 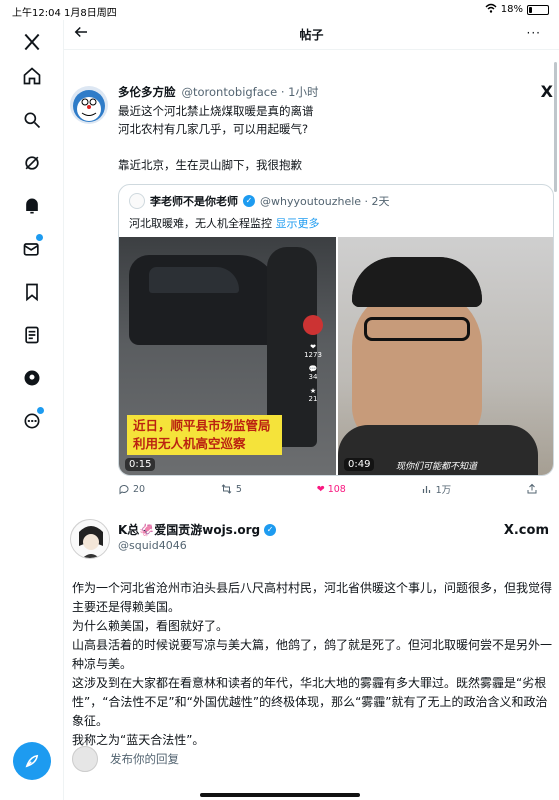 I want to click on retweet-action: 5, so click(x=231, y=489).